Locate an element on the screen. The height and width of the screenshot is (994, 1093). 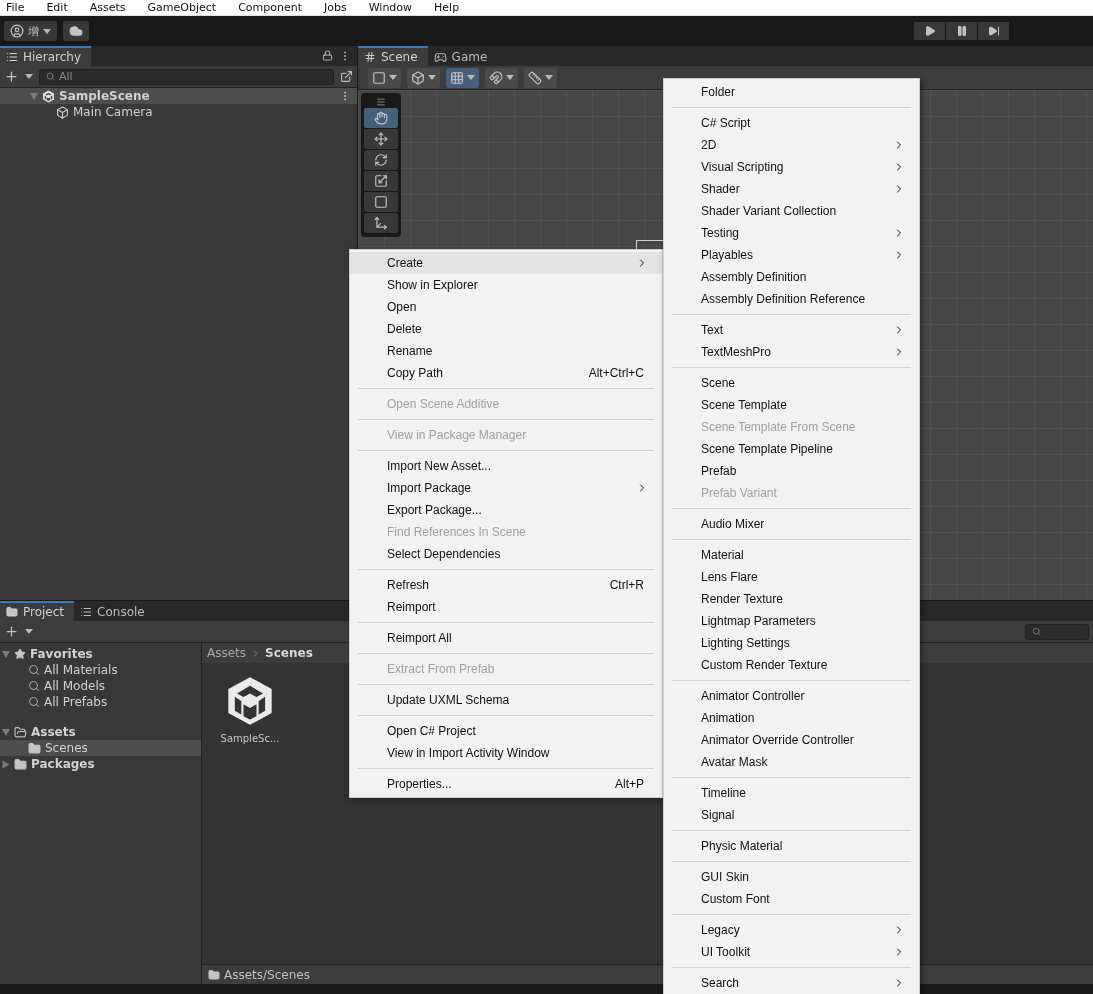
menu-title: Edit is located at coordinates (57, 7).